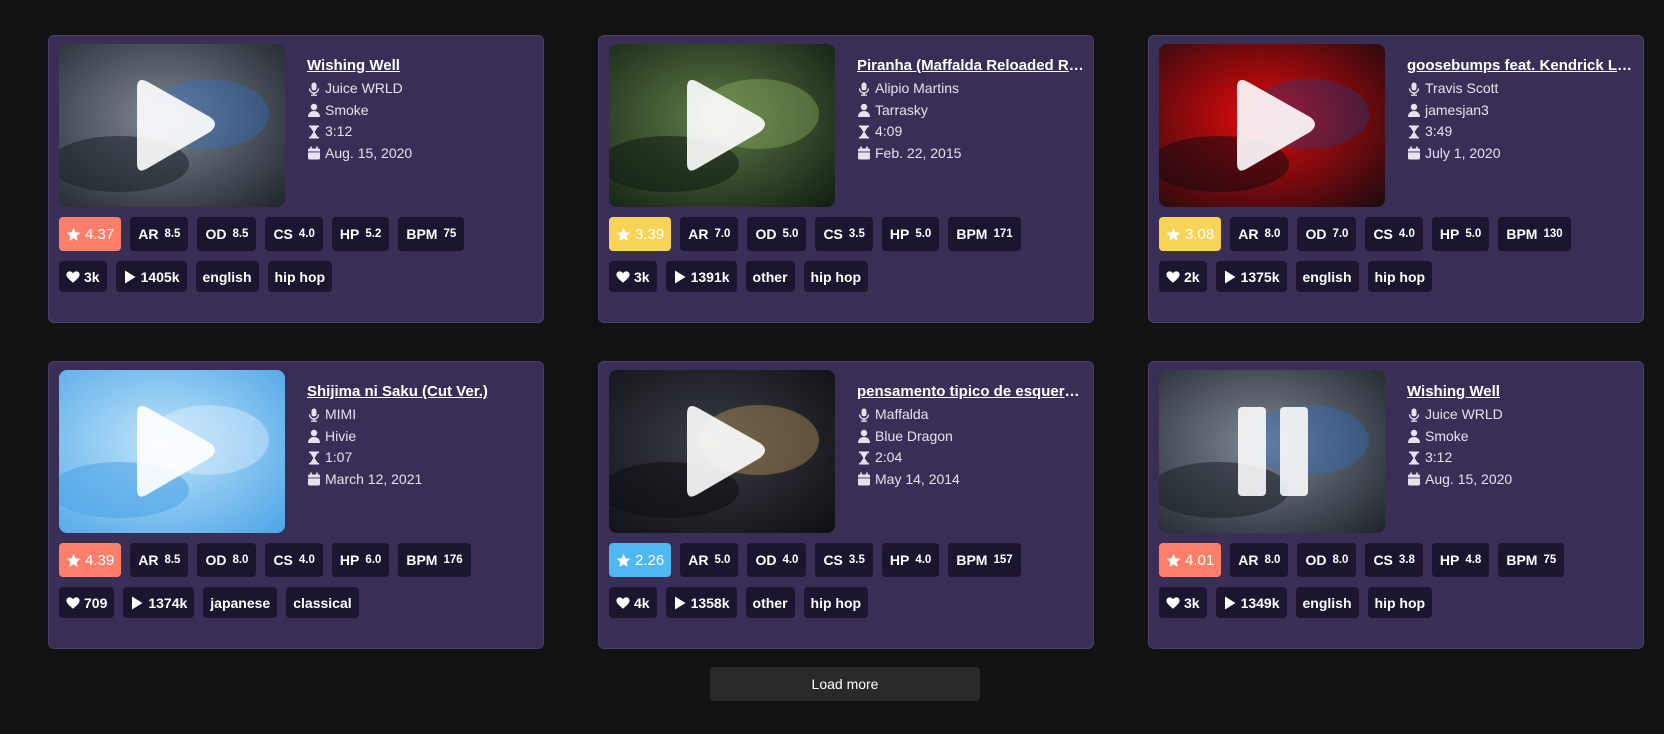 This screenshot has width=1664, height=734. What do you see at coordinates (240, 234) in the screenshot?
I see `od-value: 8.5` at bounding box center [240, 234].